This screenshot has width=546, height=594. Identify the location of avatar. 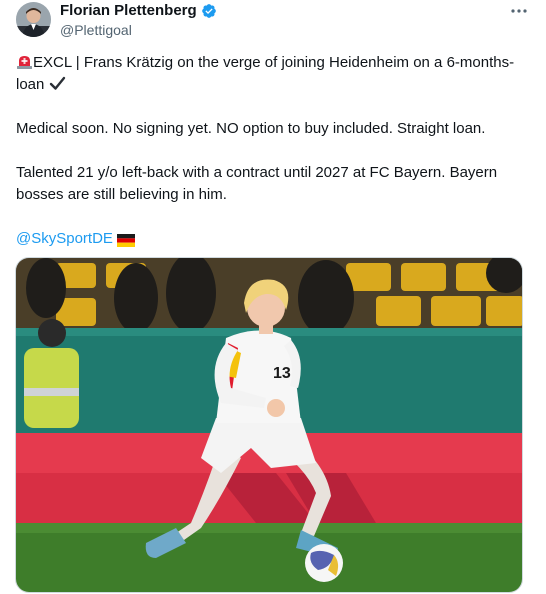
(33, 19).